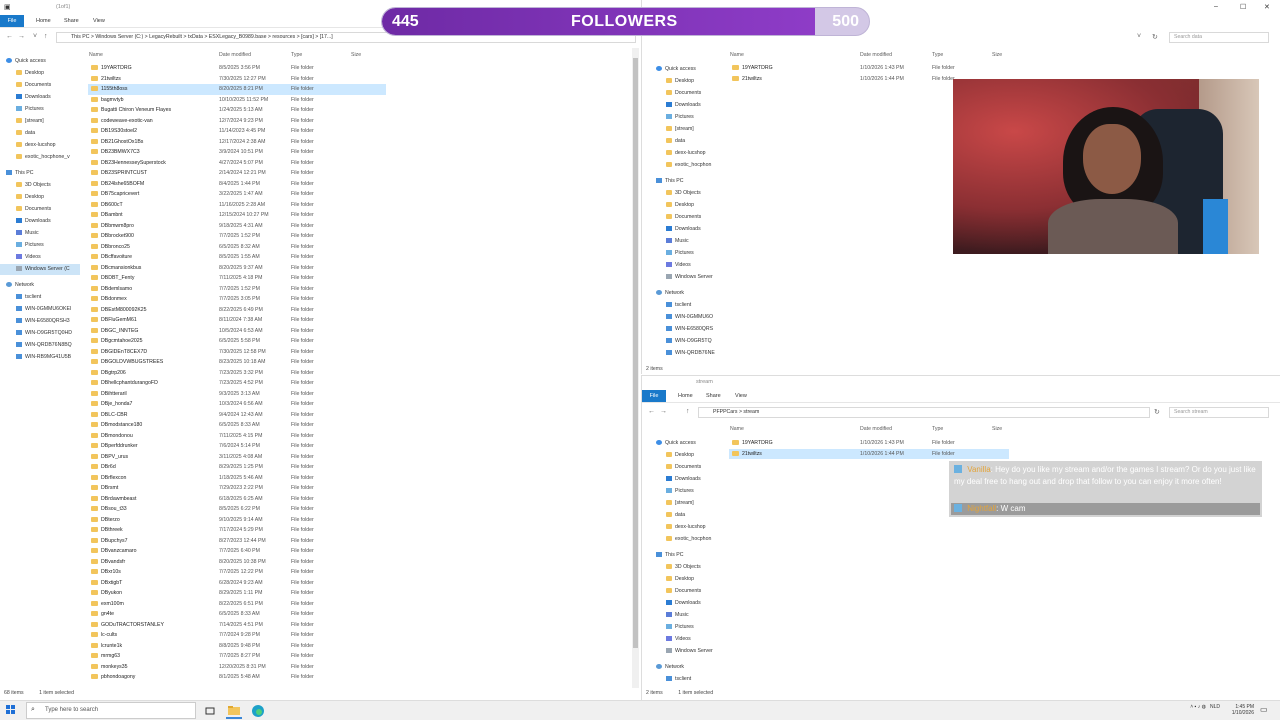 This screenshot has height=721, width=1280. Describe the element at coordinates (685, 329) in the screenshot. I see `nav-item: WIN-E6580QRS` at that location.